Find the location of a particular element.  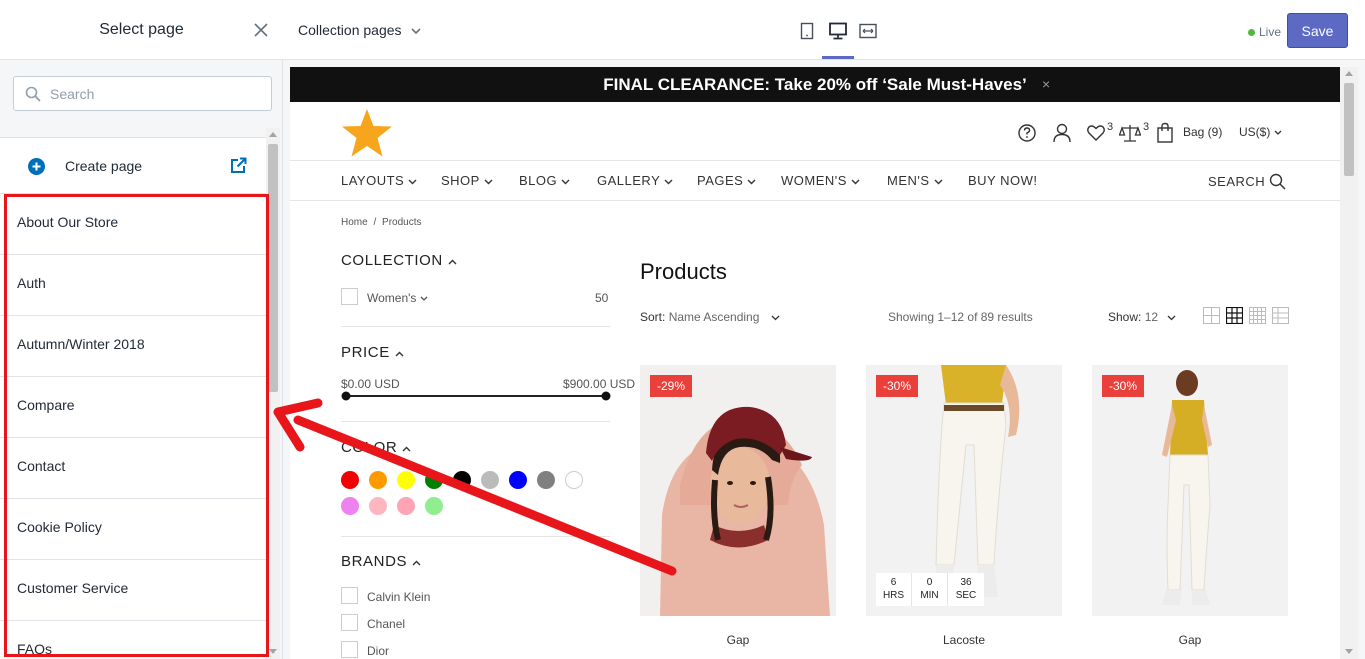

page-item-contact: Contact is located at coordinates (133, 468).